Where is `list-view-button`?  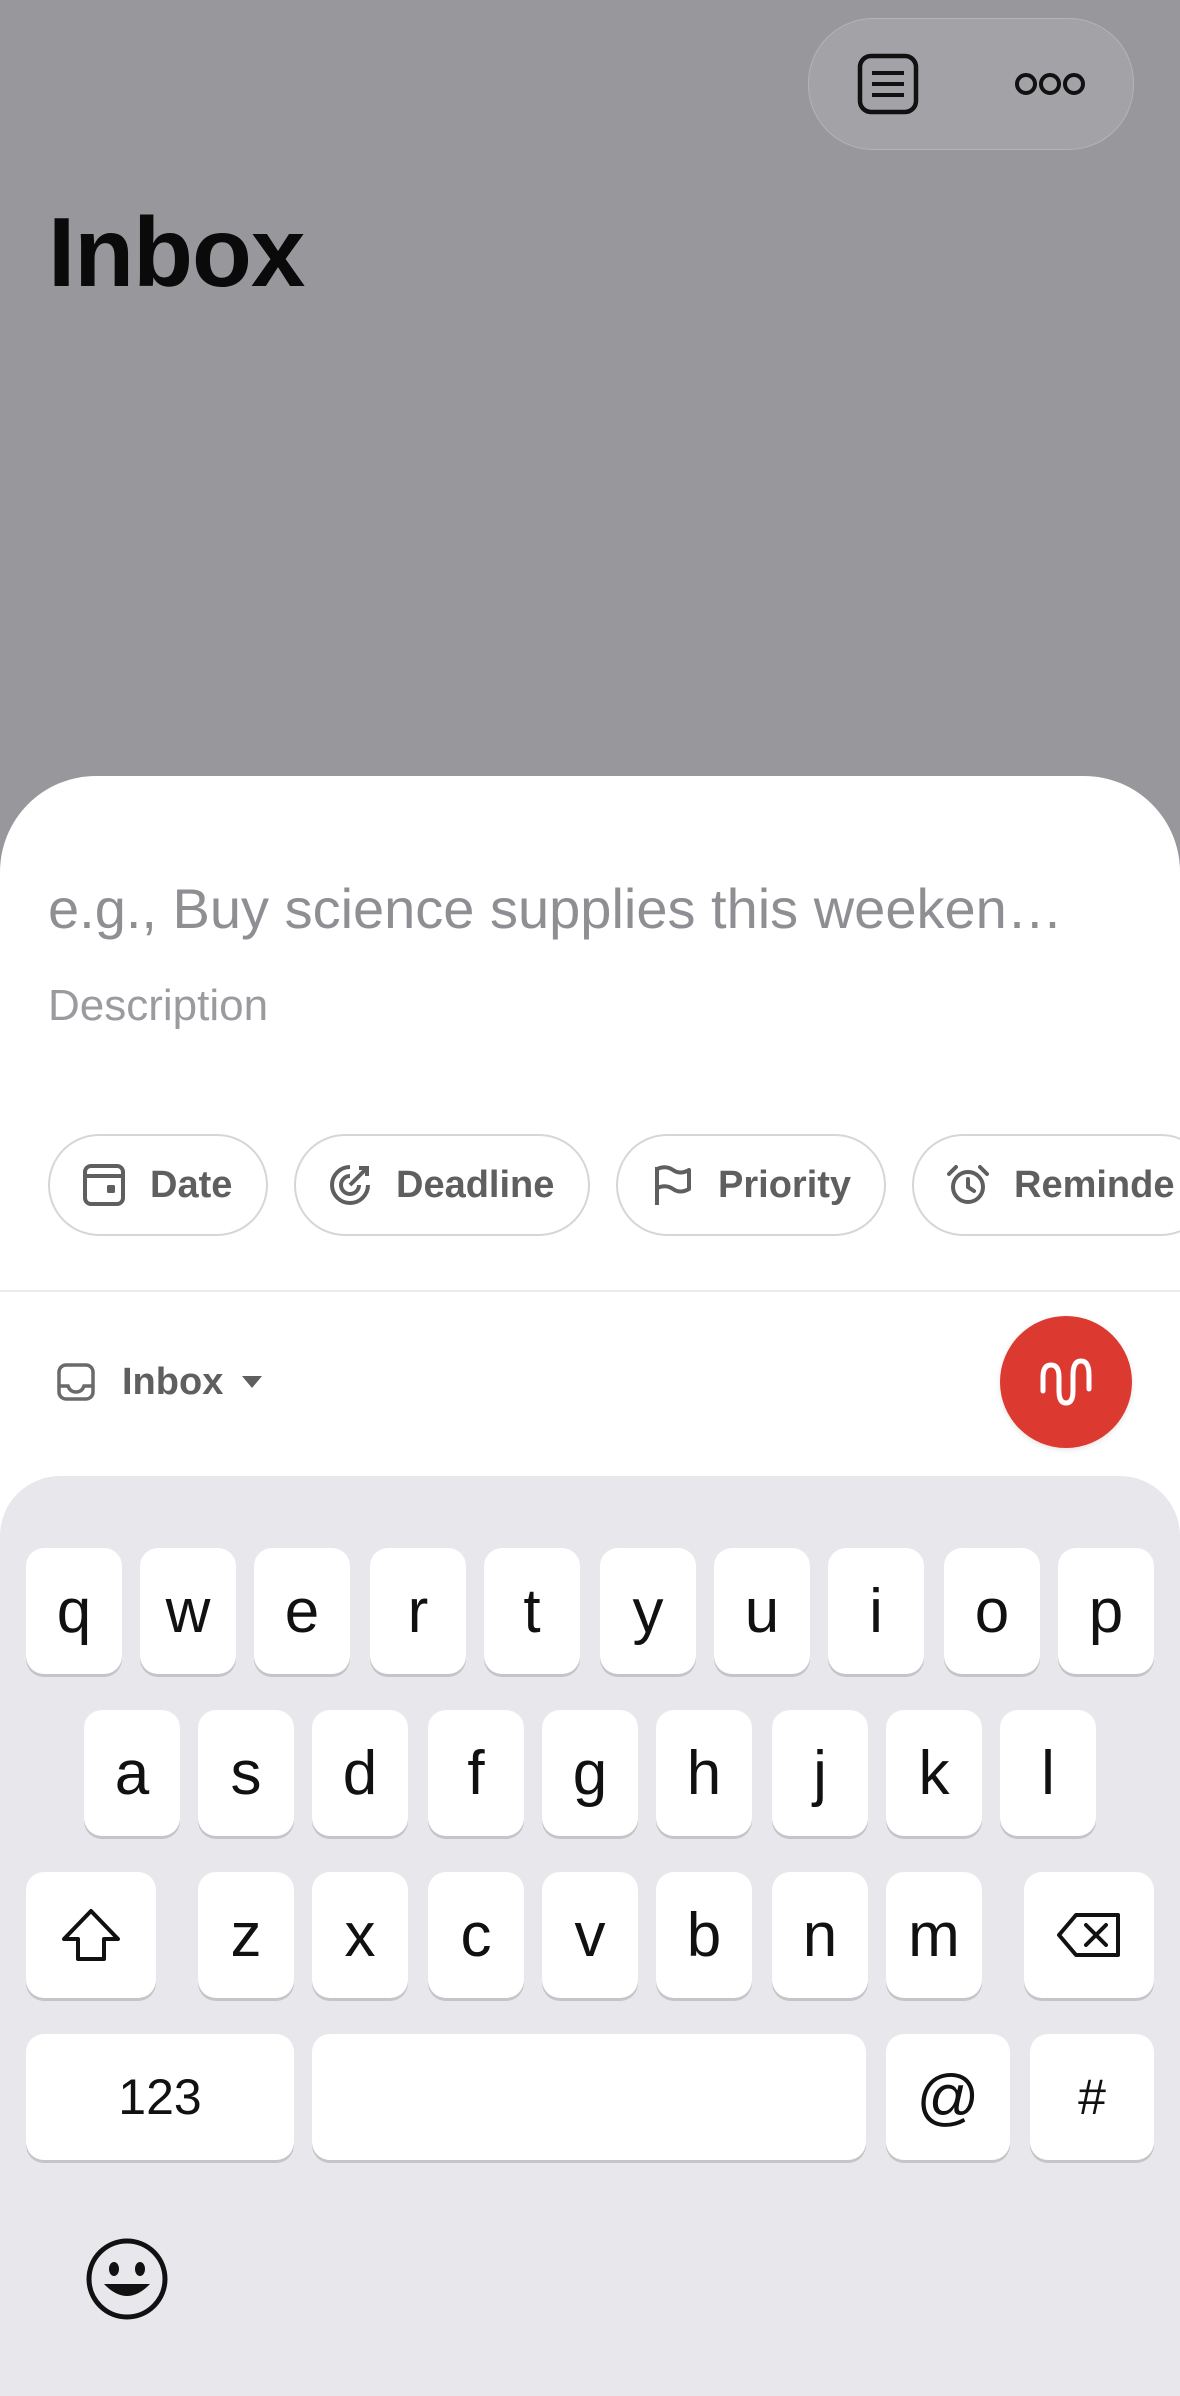
list-view-button is located at coordinates (888, 84).